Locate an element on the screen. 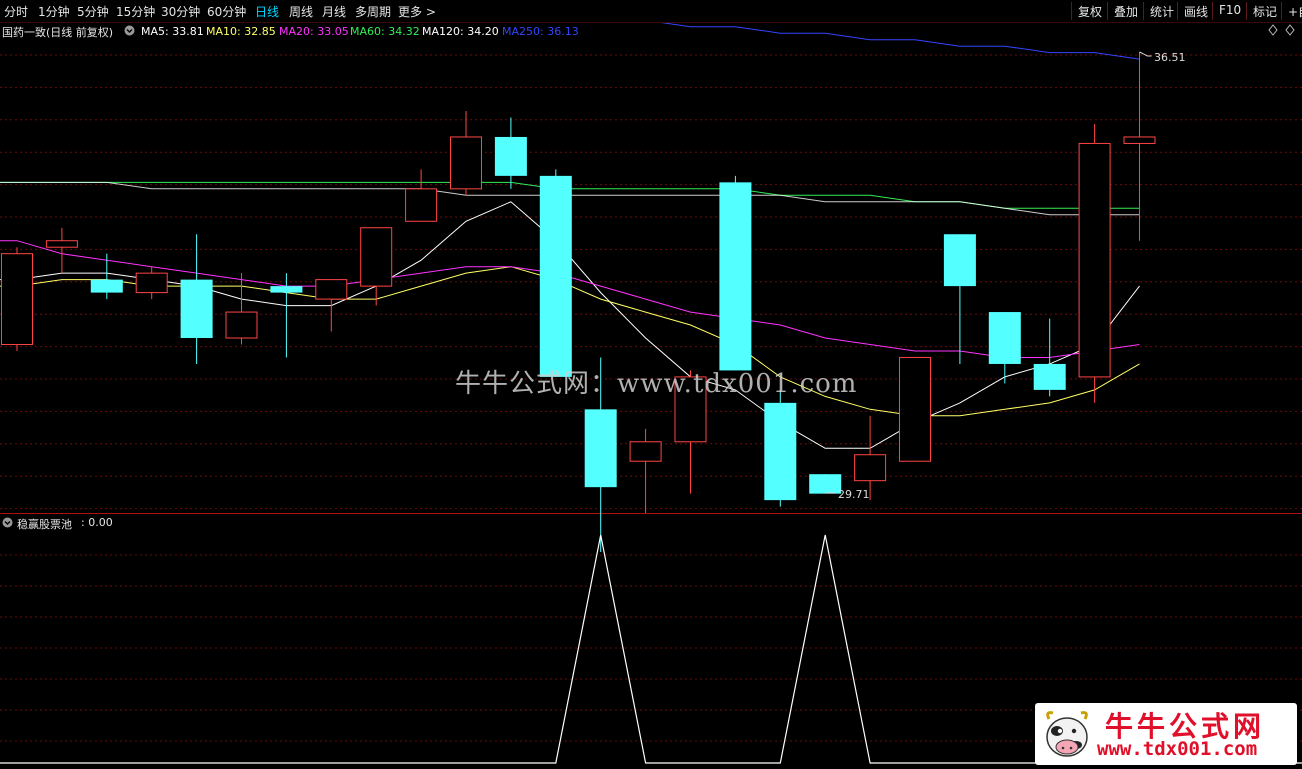 This screenshot has height=769, width=1302. indicator-value: : 0.00 is located at coordinates (97, 522).